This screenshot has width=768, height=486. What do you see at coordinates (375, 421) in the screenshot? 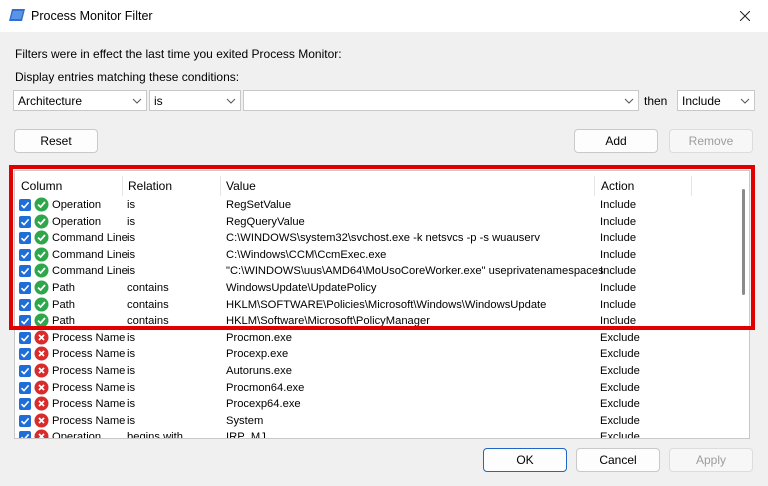
I see `table-row: Process Name is System Exclude` at bounding box center [375, 421].